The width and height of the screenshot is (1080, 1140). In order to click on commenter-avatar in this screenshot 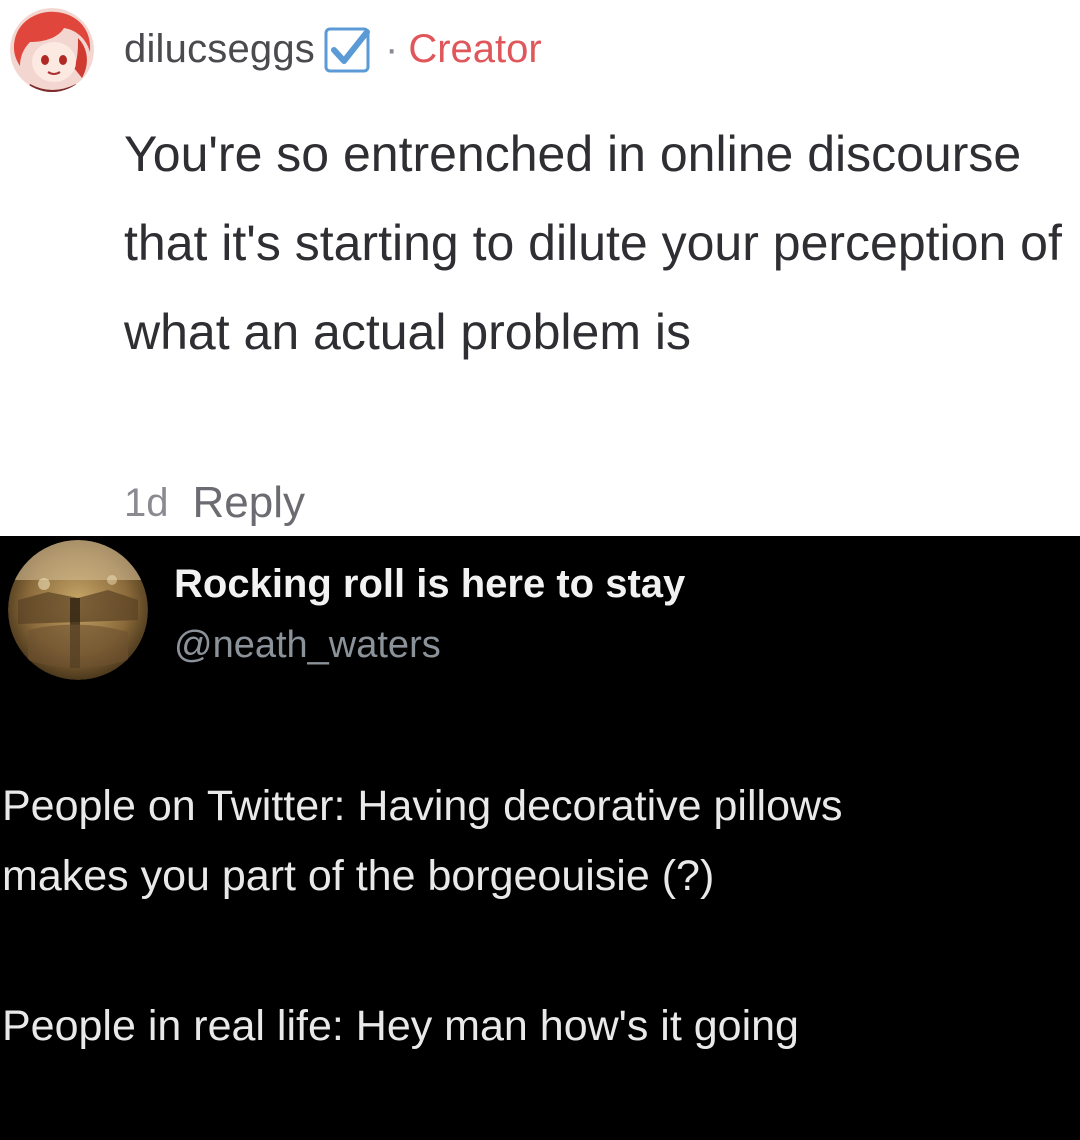, I will do `click(52, 50)`.